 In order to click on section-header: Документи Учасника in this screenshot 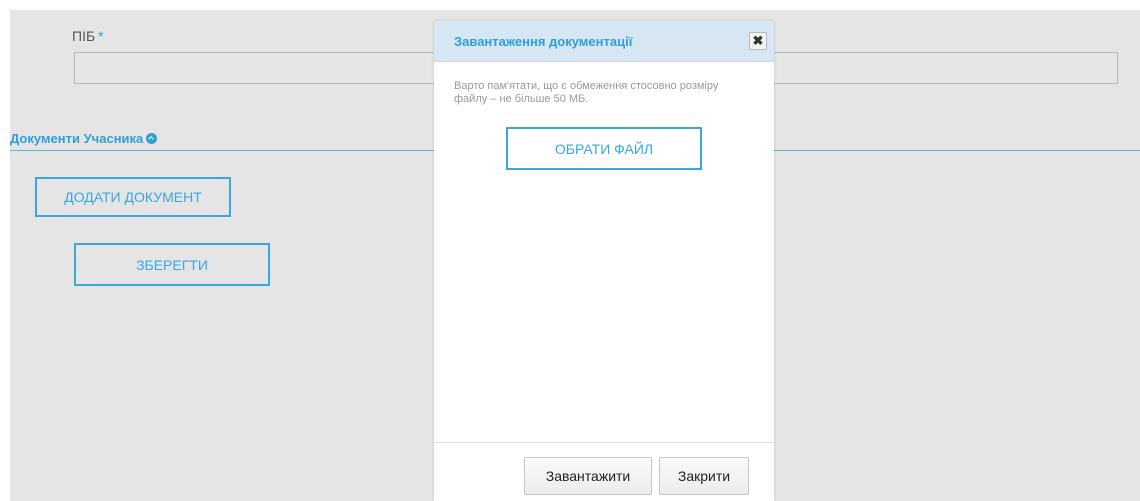, I will do `click(84, 138)`.